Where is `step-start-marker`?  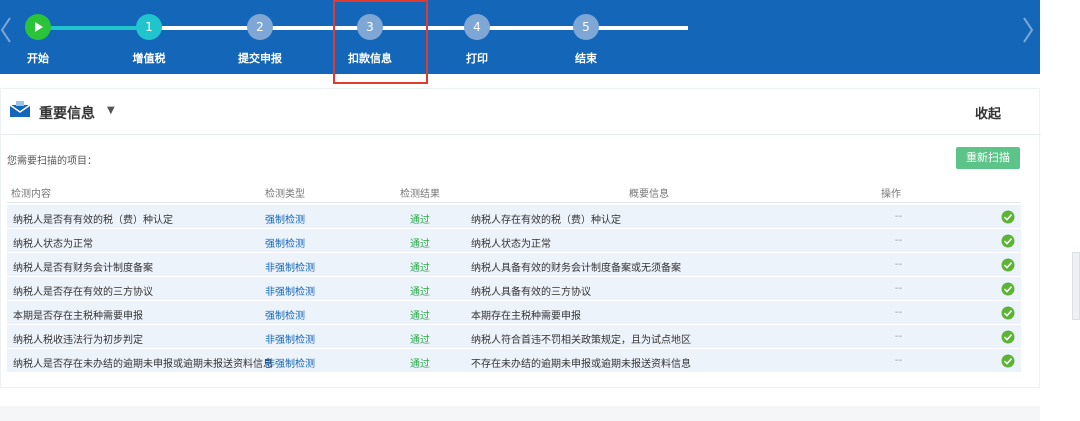 step-start-marker is located at coordinates (38, 27).